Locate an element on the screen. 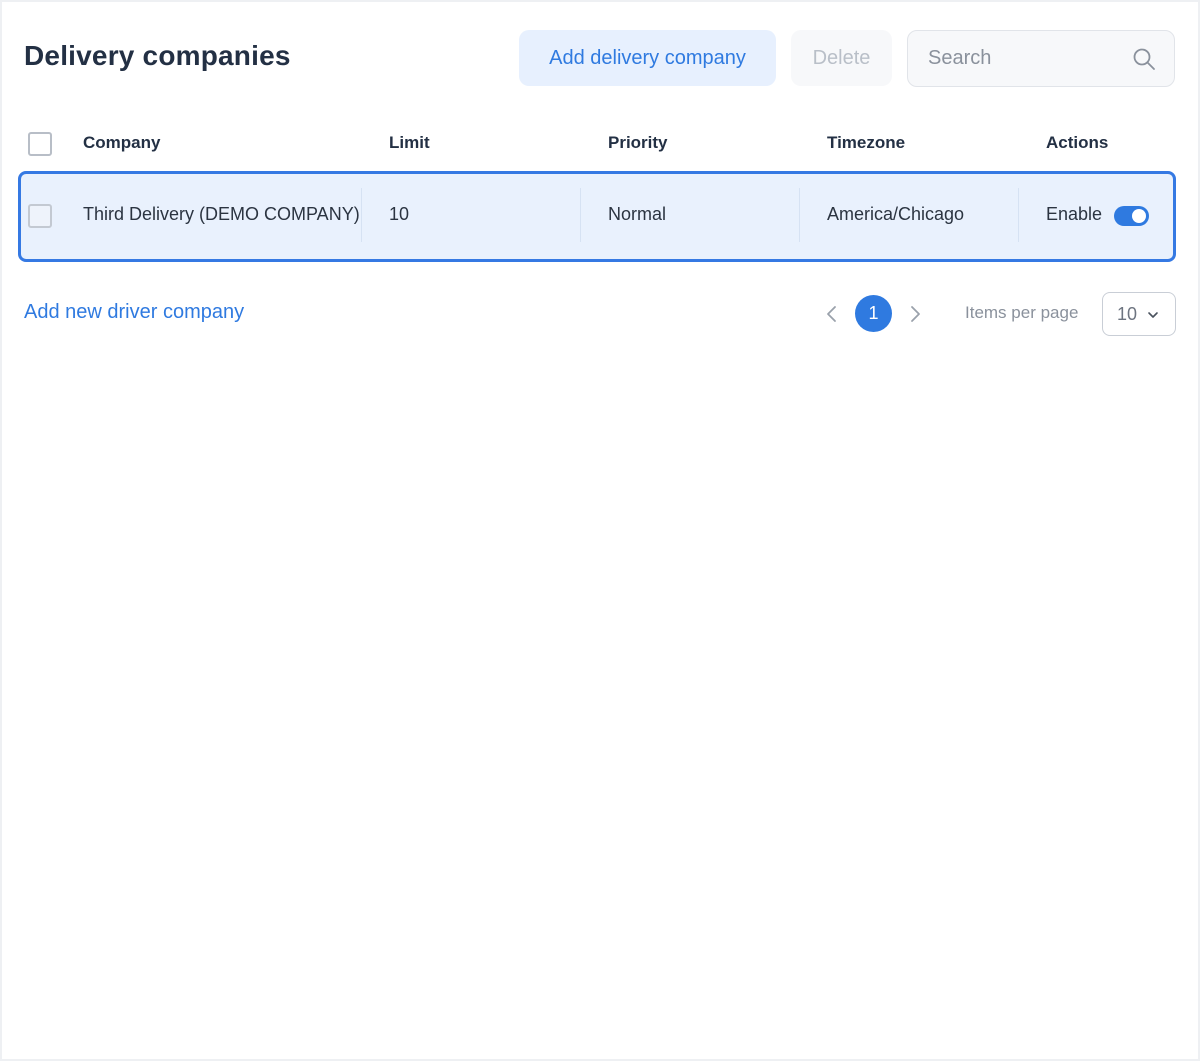  column-header-timezone: Timezone is located at coordinates (866, 142).